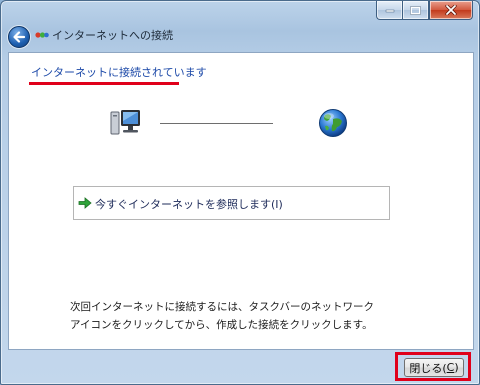 This screenshot has width=480, height=385. What do you see at coordinates (189, 204) in the screenshot?
I see `browse-internet-label: 今すぐインターネットを参照します(I)` at bounding box center [189, 204].